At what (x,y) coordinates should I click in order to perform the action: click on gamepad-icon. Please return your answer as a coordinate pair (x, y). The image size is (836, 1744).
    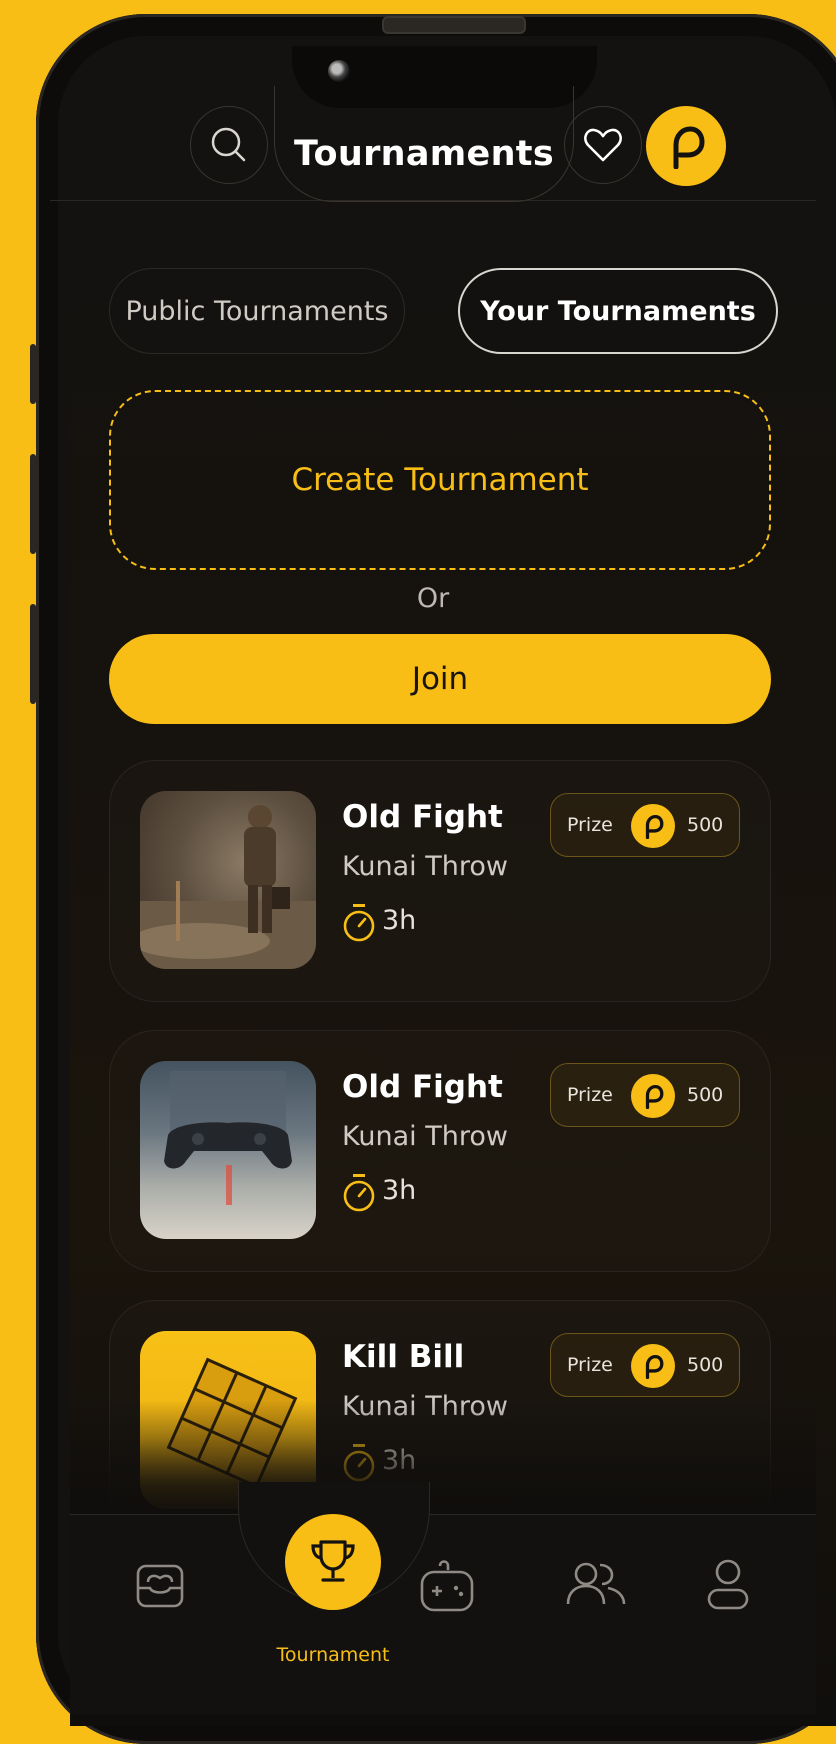
    Looking at the image, I should click on (447, 1585).